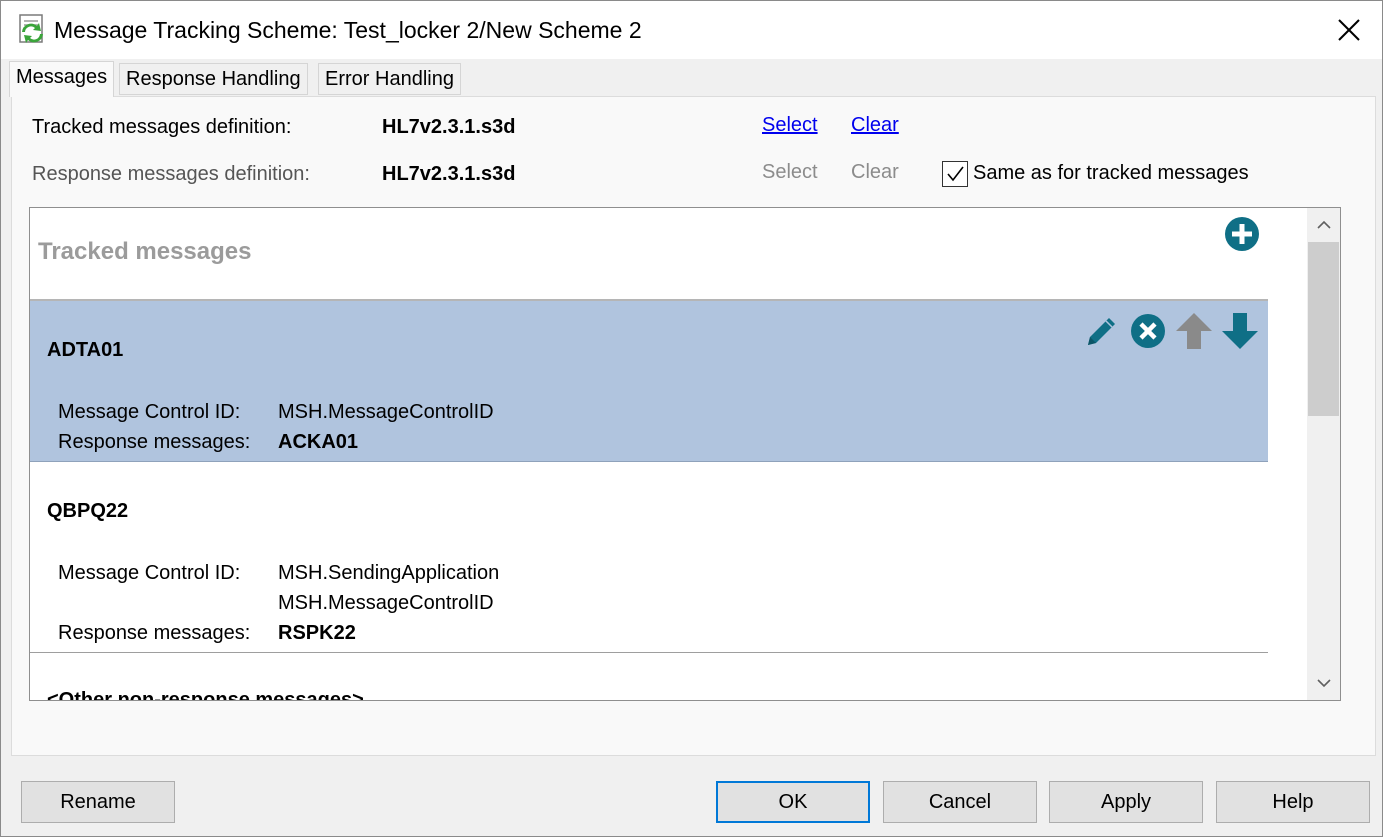 This screenshot has height=837, width=1383. I want to click on item-name: <Other non-response messages>, so click(205, 695).